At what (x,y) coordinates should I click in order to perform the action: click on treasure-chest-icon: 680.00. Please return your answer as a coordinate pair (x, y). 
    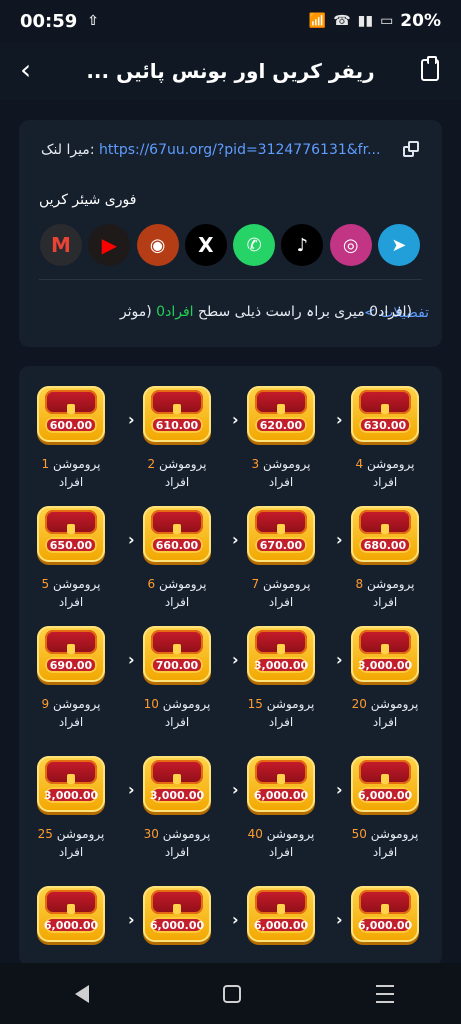
    Looking at the image, I should click on (385, 534).